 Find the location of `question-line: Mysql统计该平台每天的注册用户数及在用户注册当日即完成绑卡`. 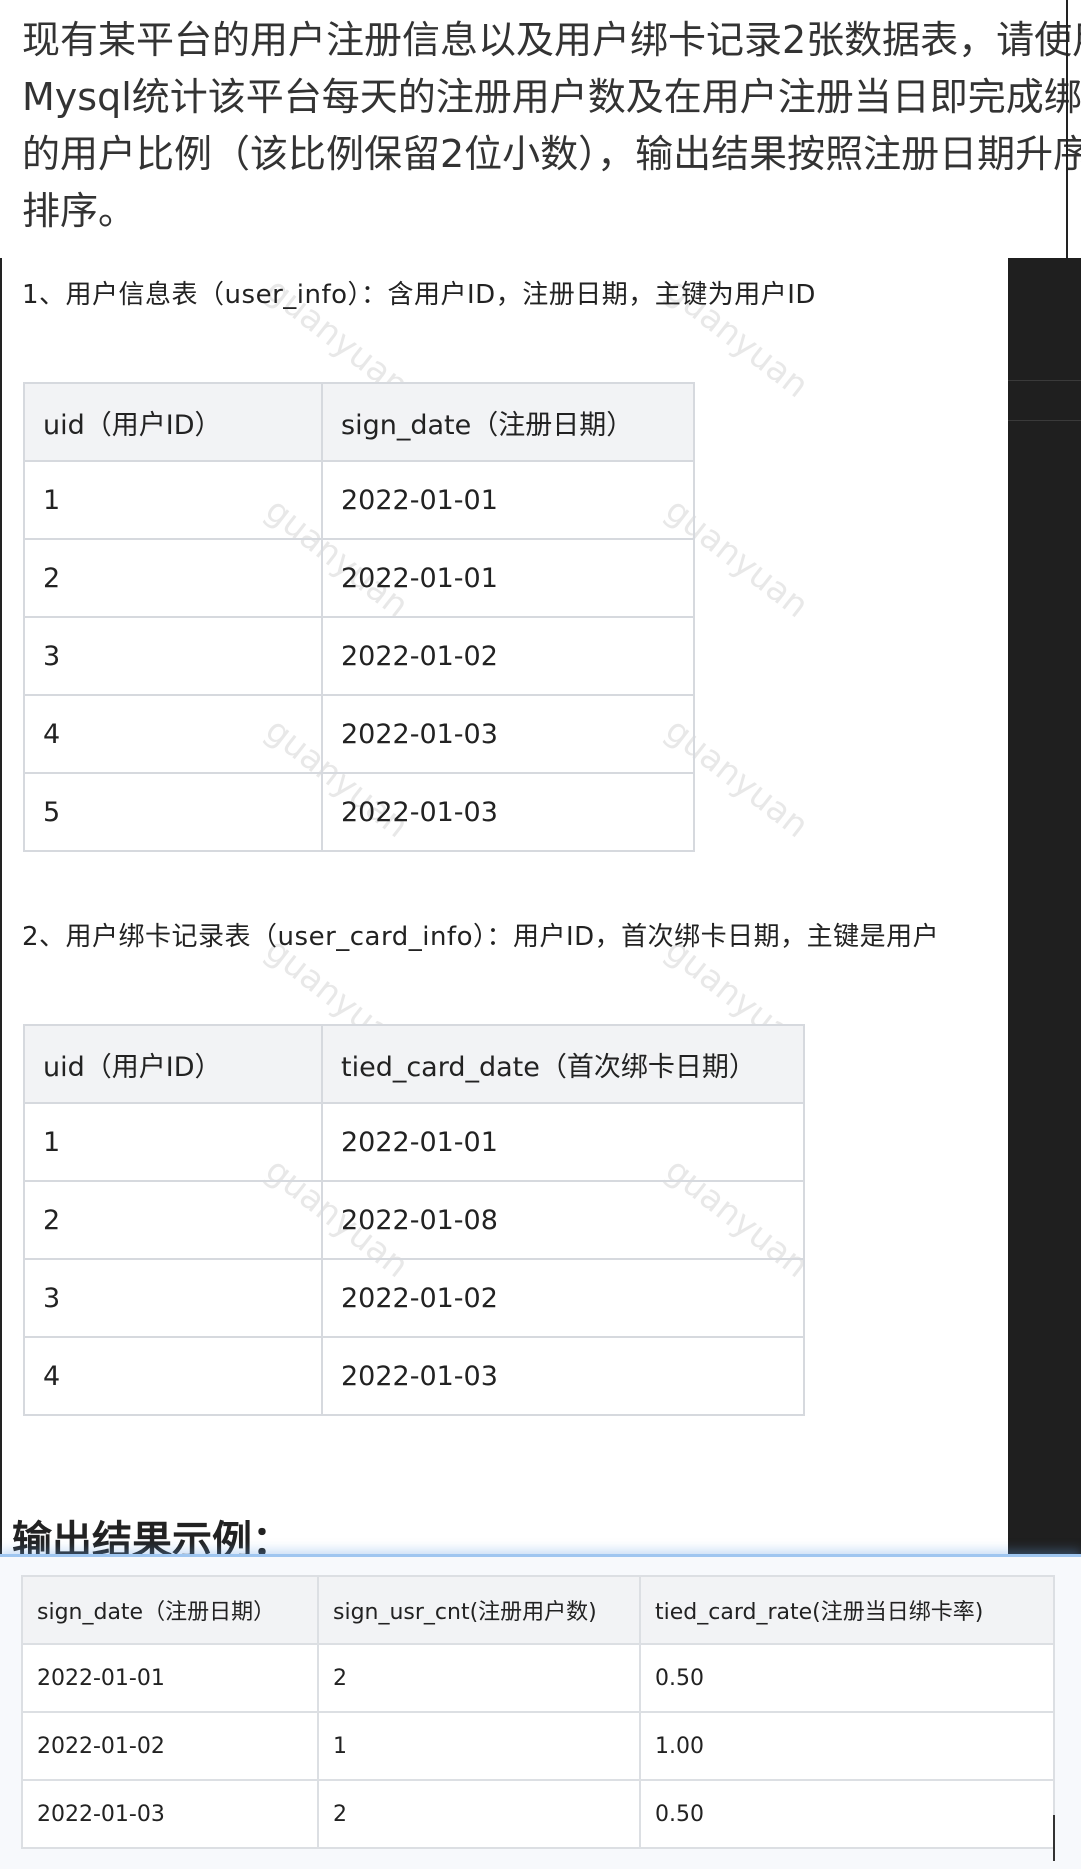

question-line: Mysql统计该平台每天的注册用户数及在用户注册当日即完成绑卡 is located at coordinates (551, 97).